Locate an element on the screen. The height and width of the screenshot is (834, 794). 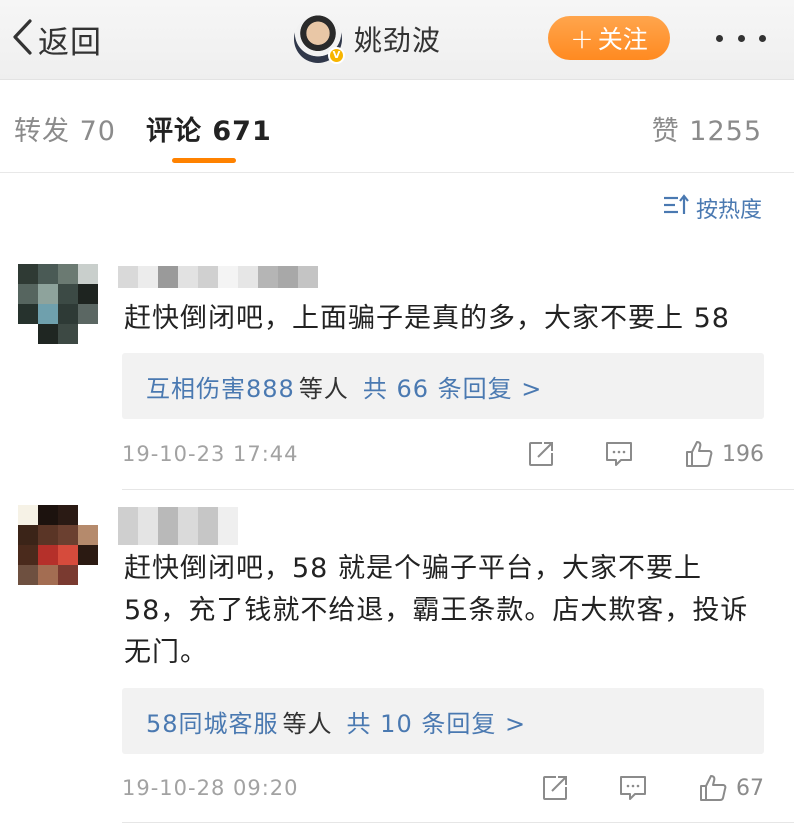
reply-preview-box: 互相伤害888 等人 共 66 条回复 > is located at coordinates (443, 386).